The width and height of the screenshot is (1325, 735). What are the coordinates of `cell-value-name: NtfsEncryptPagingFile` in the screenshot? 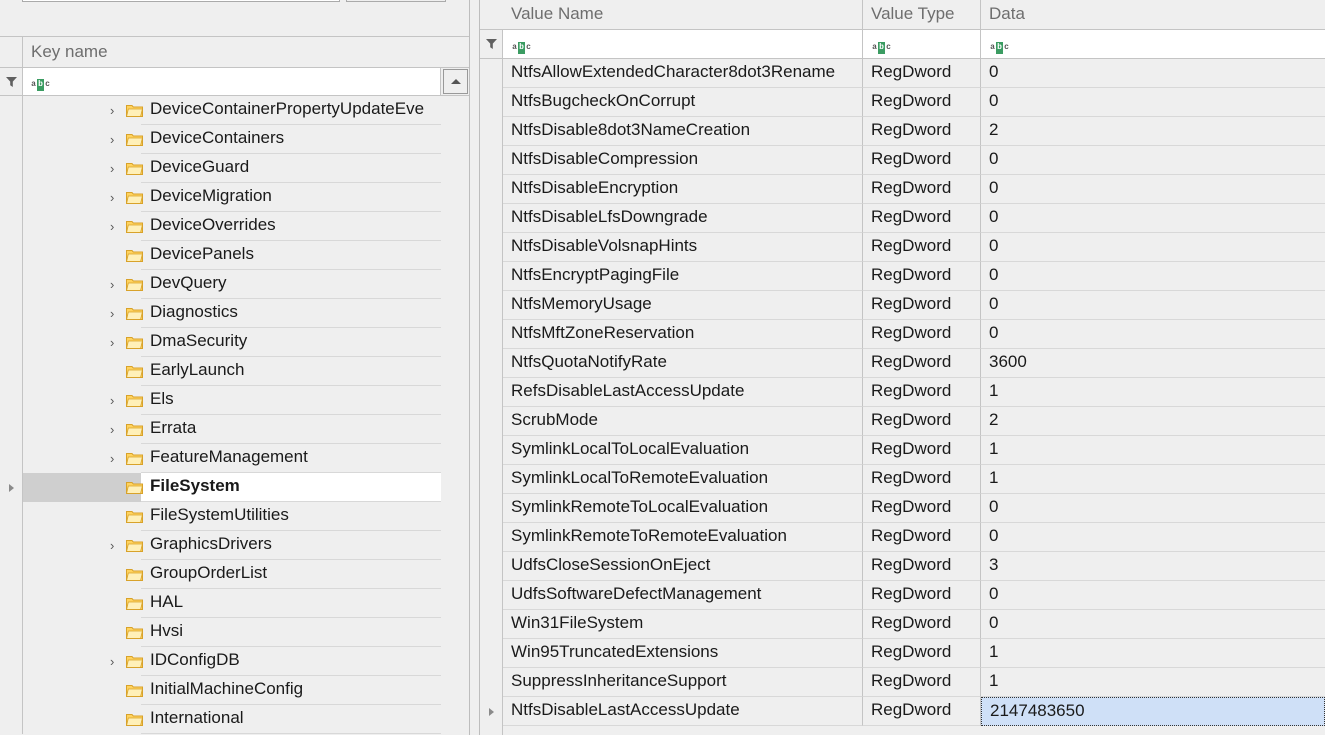 It's located at (683, 276).